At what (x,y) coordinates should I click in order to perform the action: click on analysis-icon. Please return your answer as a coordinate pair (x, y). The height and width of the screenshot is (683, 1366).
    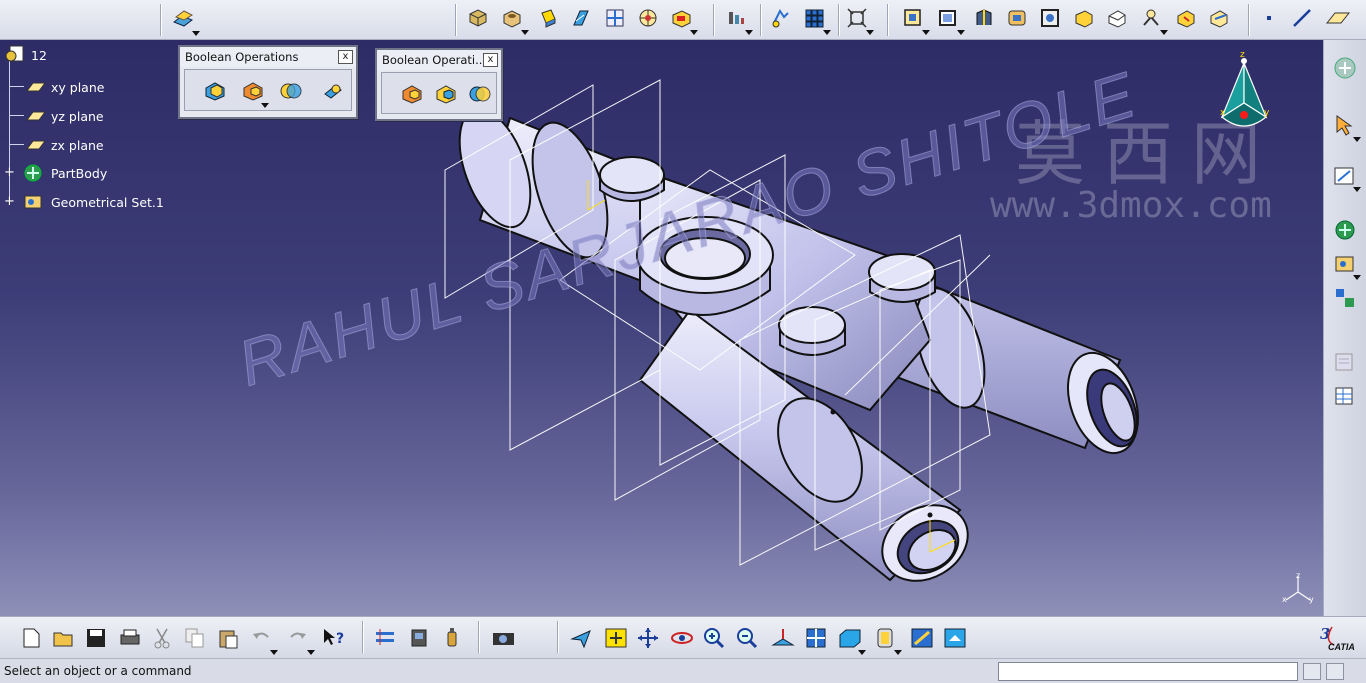
    Looking at the image, I should click on (739, 21).